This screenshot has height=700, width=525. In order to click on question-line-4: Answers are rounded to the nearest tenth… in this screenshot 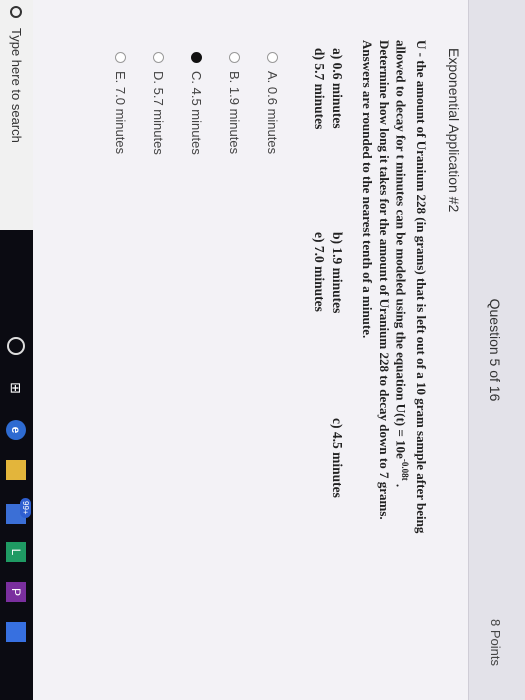, I will do `click(367, 189)`.